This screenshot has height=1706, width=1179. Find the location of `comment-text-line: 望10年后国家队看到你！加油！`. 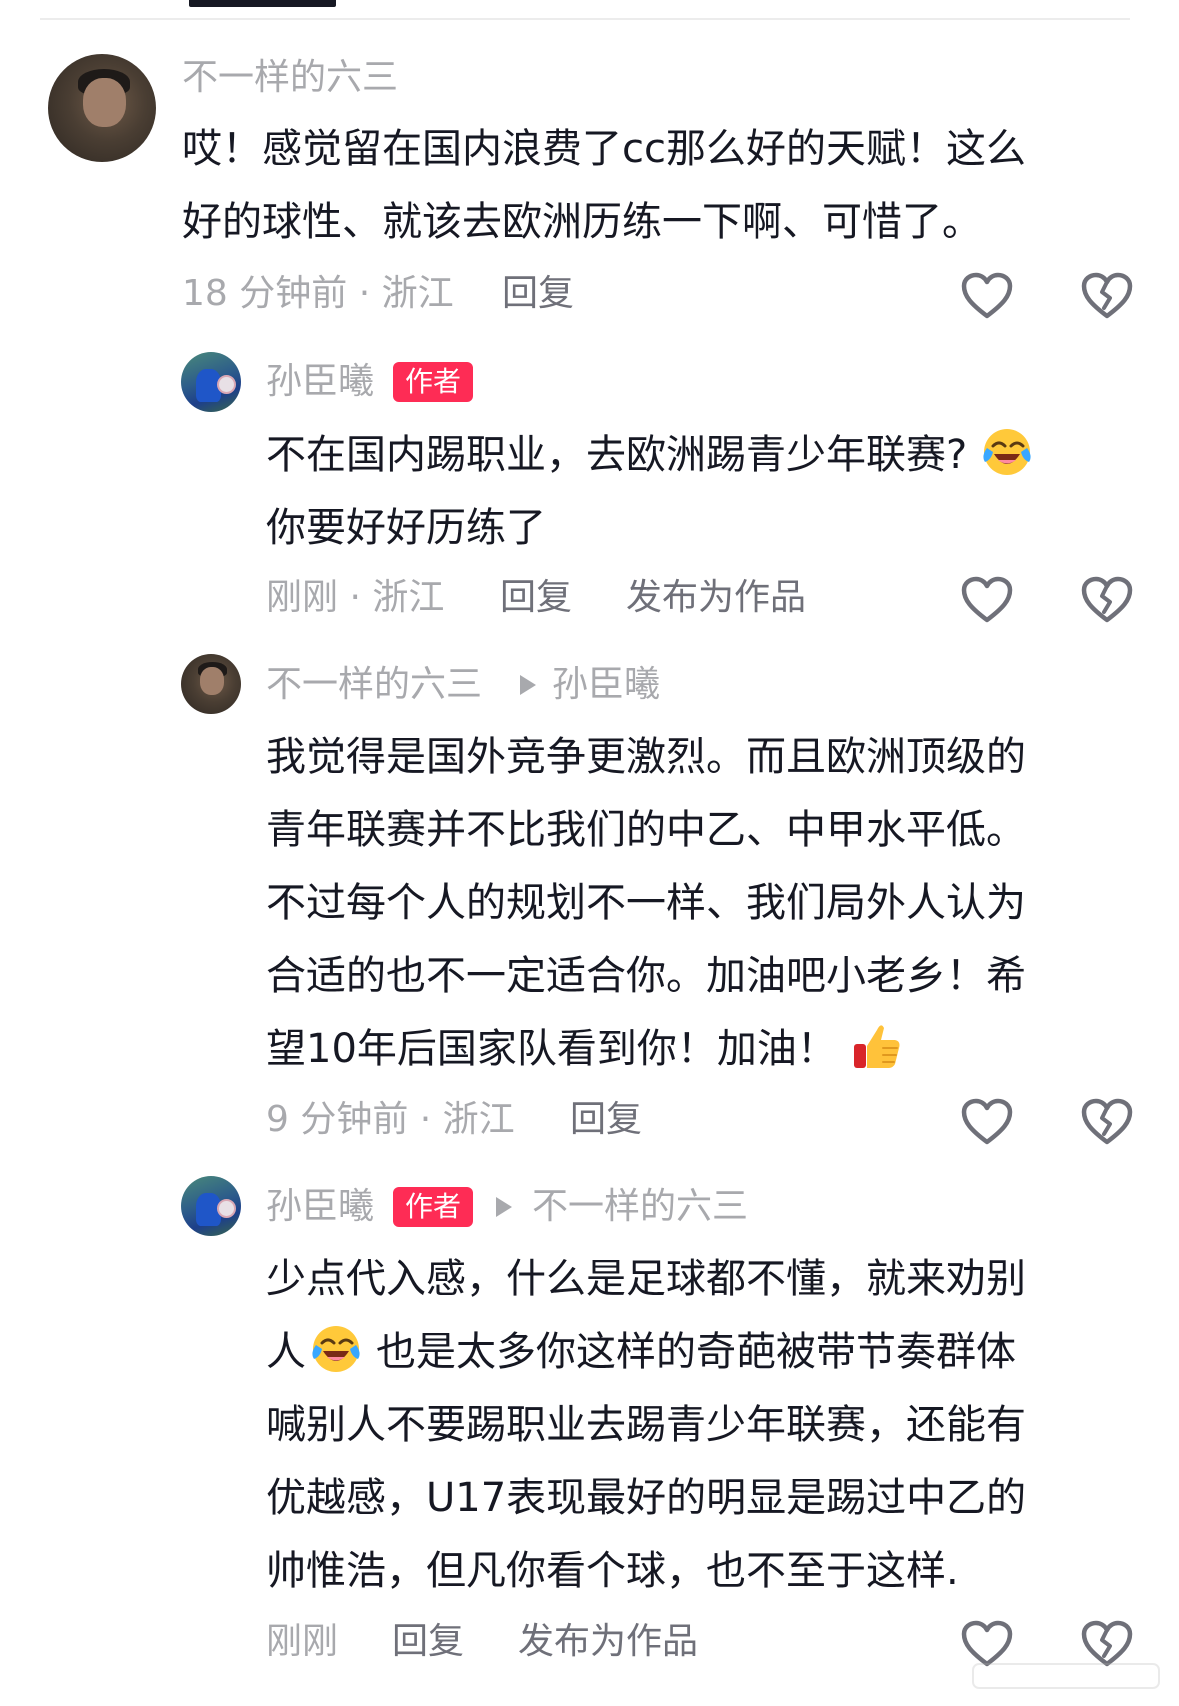

comment-text-line: 望10年后国家队看到你！加油！ is located at coordinates (584, 1049).